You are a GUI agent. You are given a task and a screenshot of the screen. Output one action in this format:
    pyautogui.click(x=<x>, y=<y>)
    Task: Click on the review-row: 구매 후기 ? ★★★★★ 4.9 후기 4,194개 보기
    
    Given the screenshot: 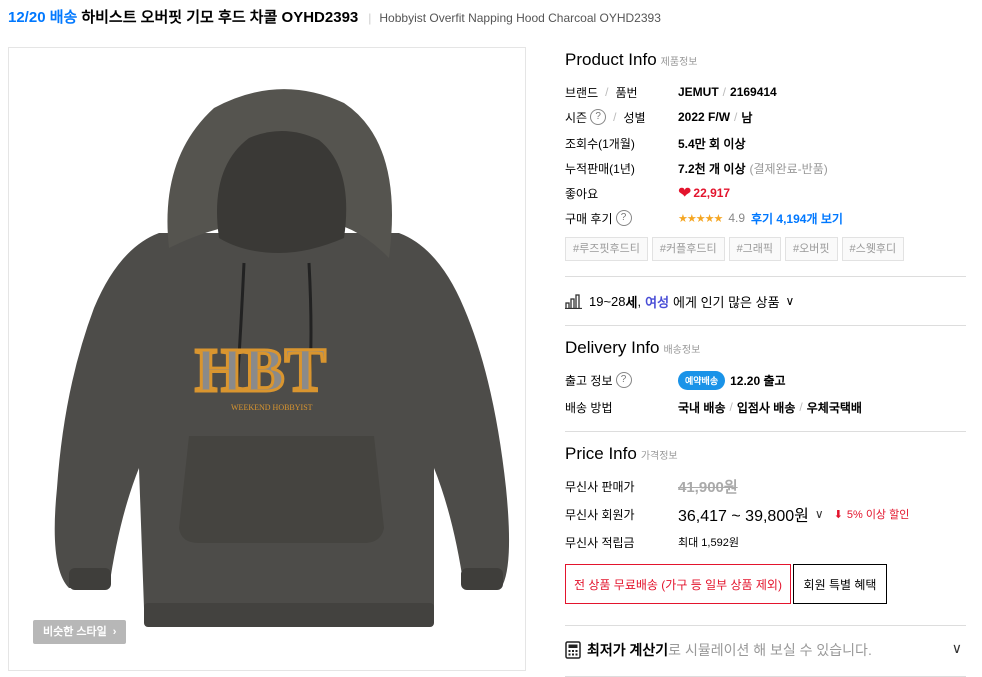 What is the action you would take?
    pyautogui.click(x=704, y=218)
    